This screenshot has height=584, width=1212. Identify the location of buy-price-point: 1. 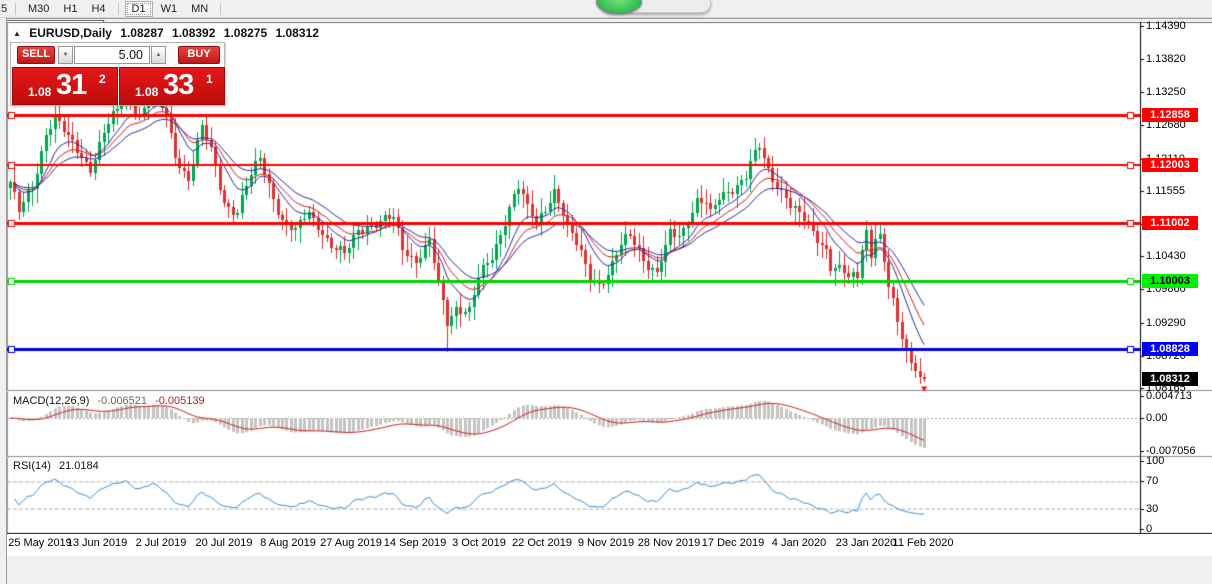
(209, 79).